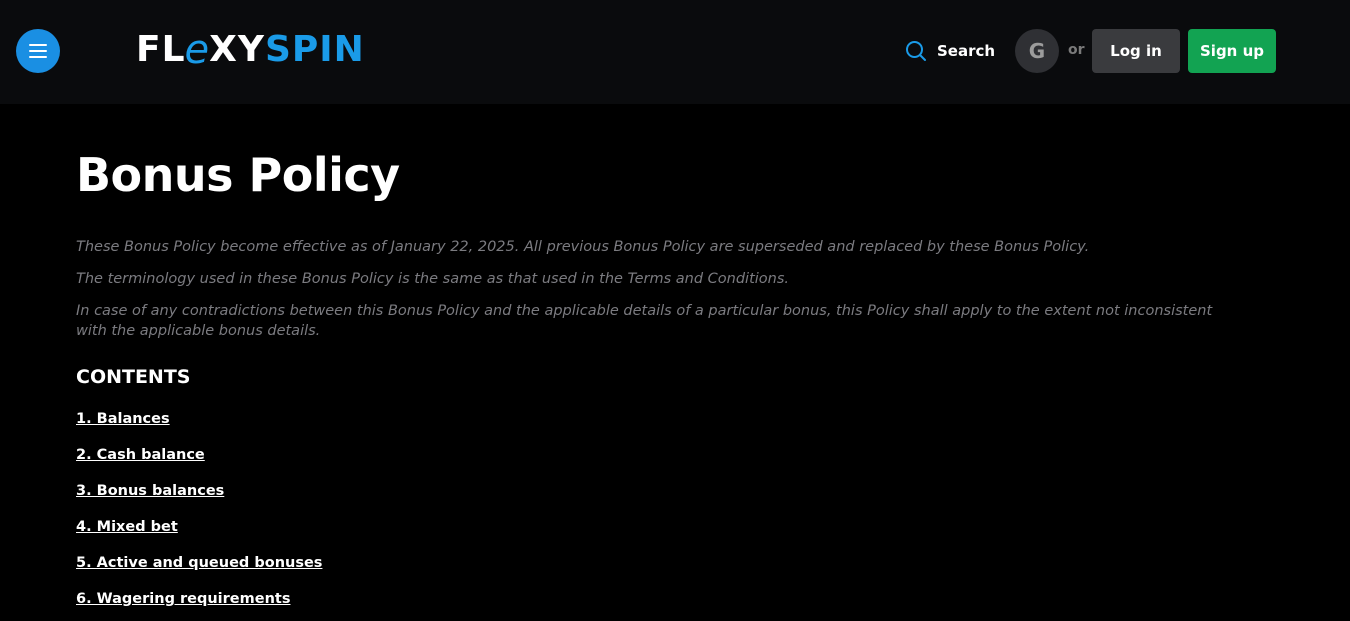 The width and height of the screenshot is (1350, 621). Describe the element at coordinates (199, 426) in the screenshot. I see `toc-item: 1. Balances` at that location.